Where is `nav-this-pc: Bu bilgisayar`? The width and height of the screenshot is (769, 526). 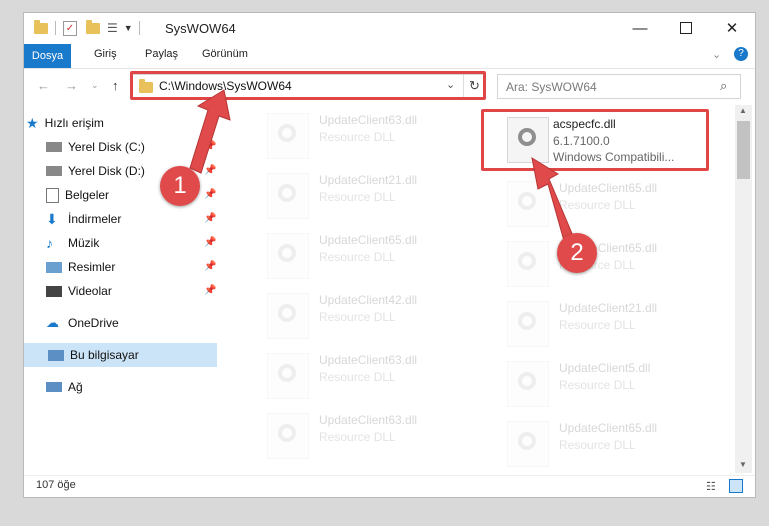 nav-this-pc: Bu bilgisayar is located at coordinates (120, 355).